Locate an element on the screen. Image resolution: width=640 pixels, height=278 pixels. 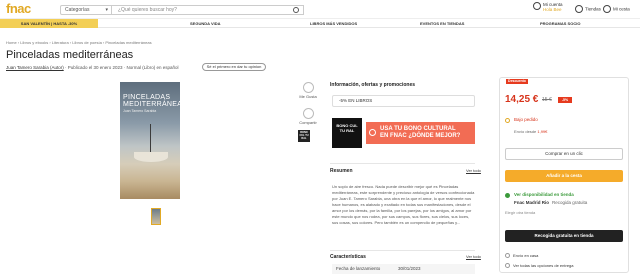
envio-price: 1,99€ is located at coordinates (542, 131).